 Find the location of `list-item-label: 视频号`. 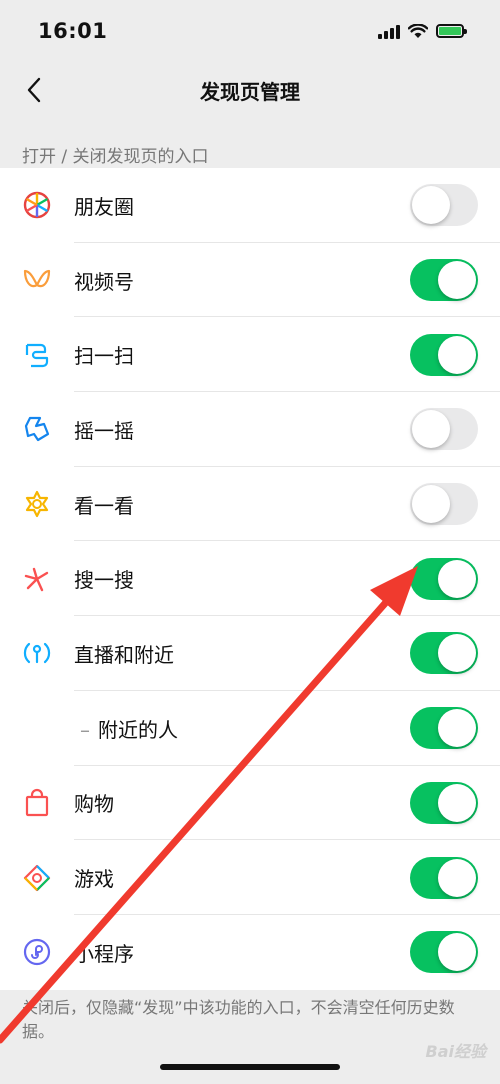

list-item-label: 视频号 is located at coordinates (104, 281).